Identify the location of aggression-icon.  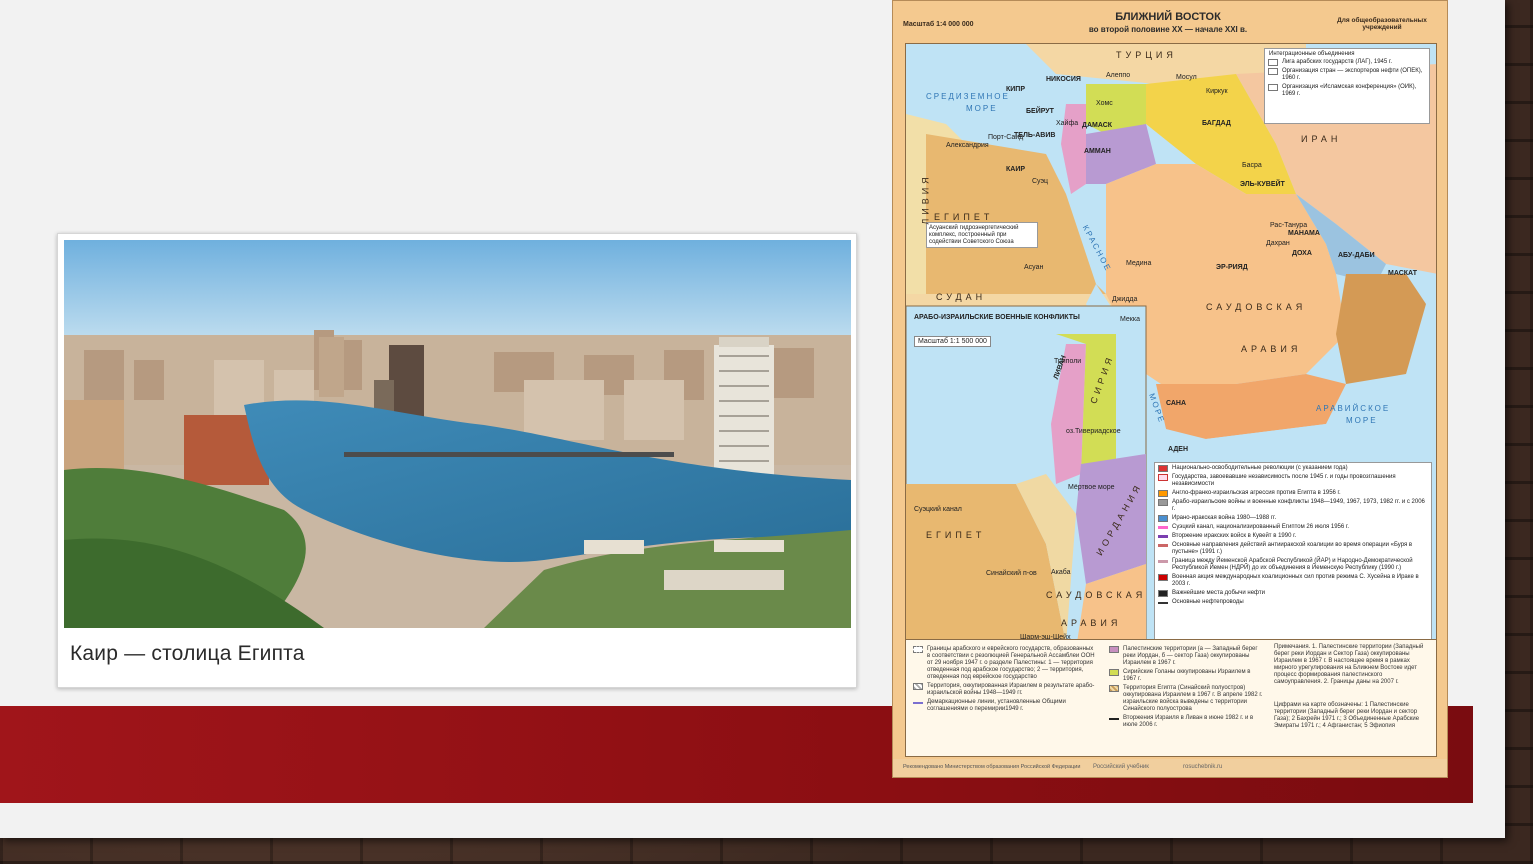
(1163, 493).